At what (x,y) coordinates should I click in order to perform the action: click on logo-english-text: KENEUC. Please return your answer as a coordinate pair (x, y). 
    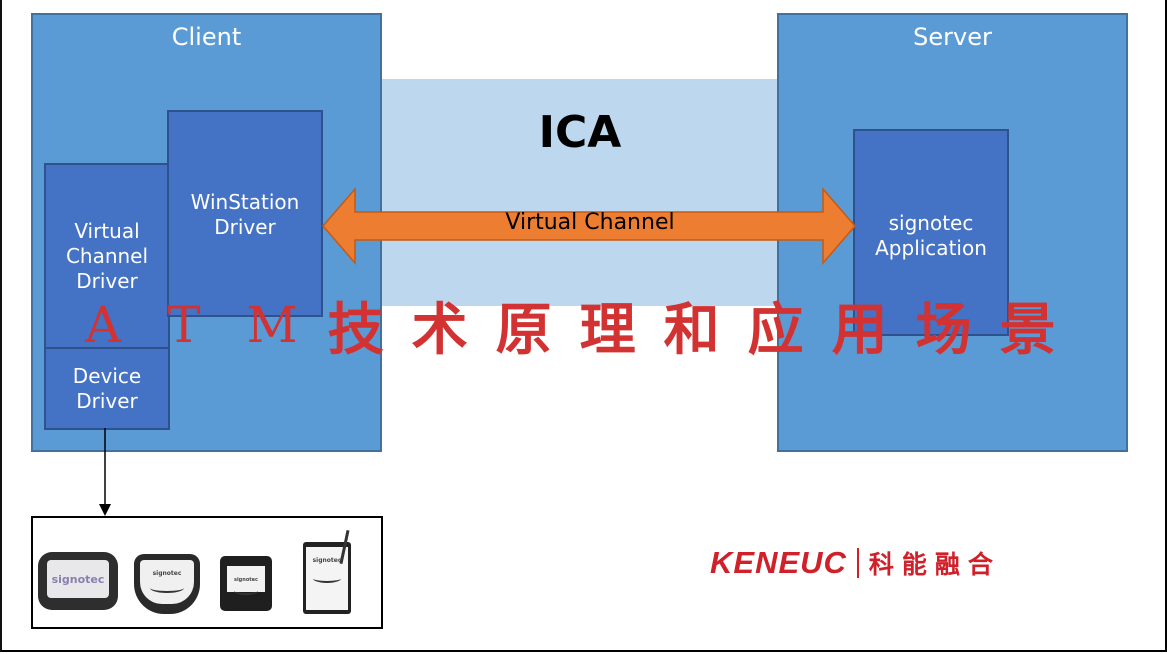
    Looking at the image, I should click on (778, 562).